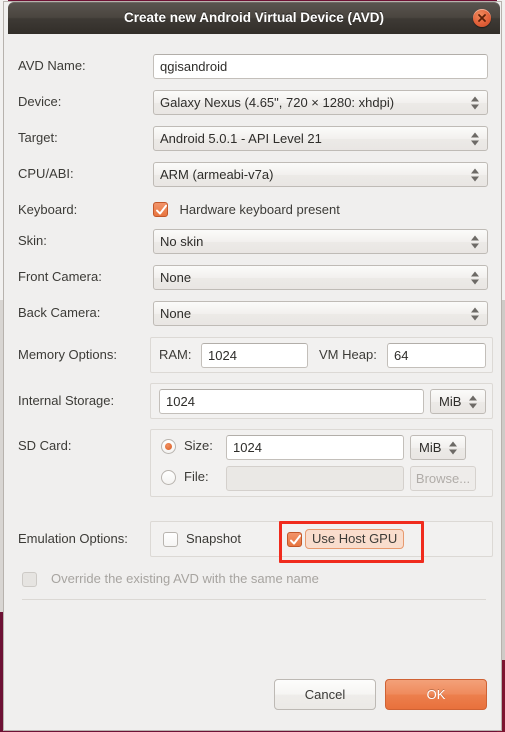 The image size is (505, 732). I want to click on dialog-titlebar: Create new Android Virtual Device (AVD), so click(254, 18).